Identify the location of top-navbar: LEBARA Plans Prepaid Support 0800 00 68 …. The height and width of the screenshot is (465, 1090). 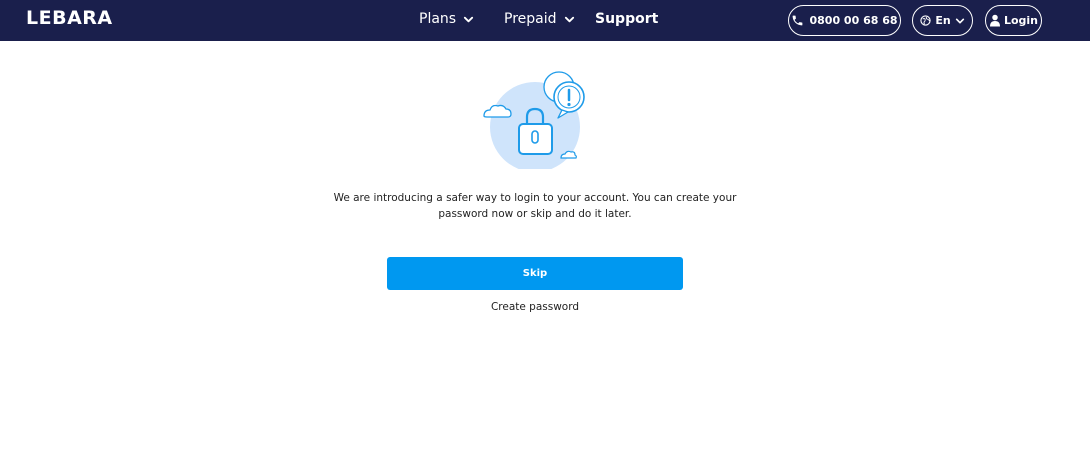
(545, 20).